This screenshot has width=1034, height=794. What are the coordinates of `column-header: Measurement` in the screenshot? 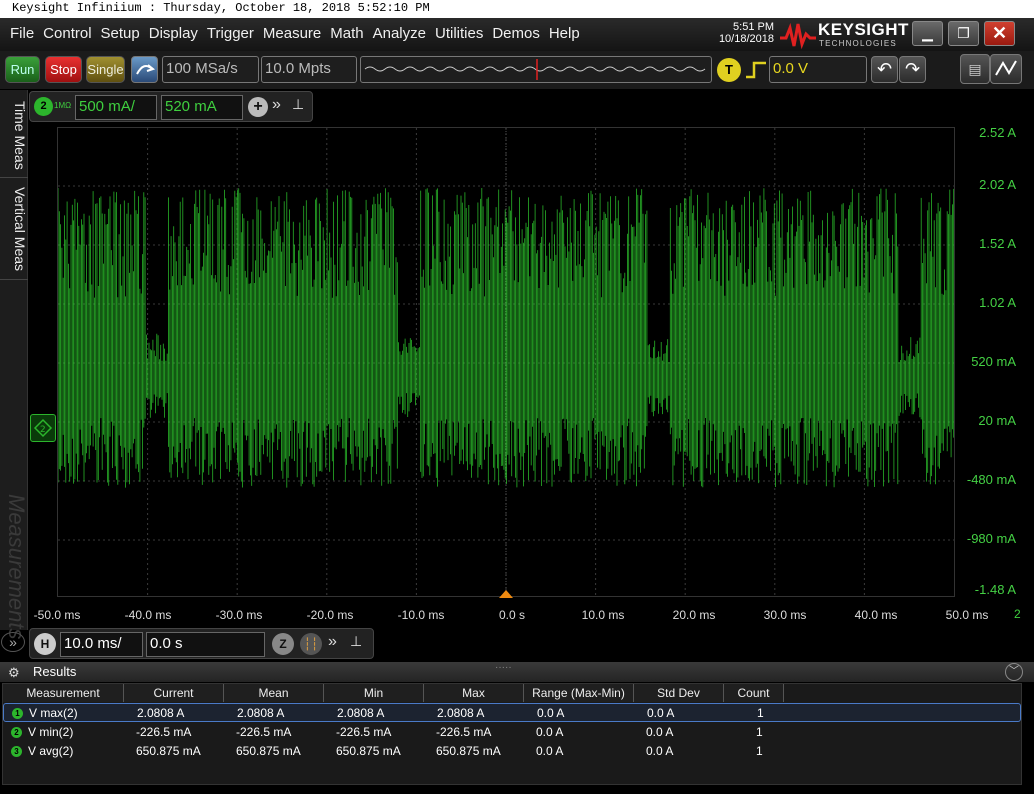 It's located at (63, 693).